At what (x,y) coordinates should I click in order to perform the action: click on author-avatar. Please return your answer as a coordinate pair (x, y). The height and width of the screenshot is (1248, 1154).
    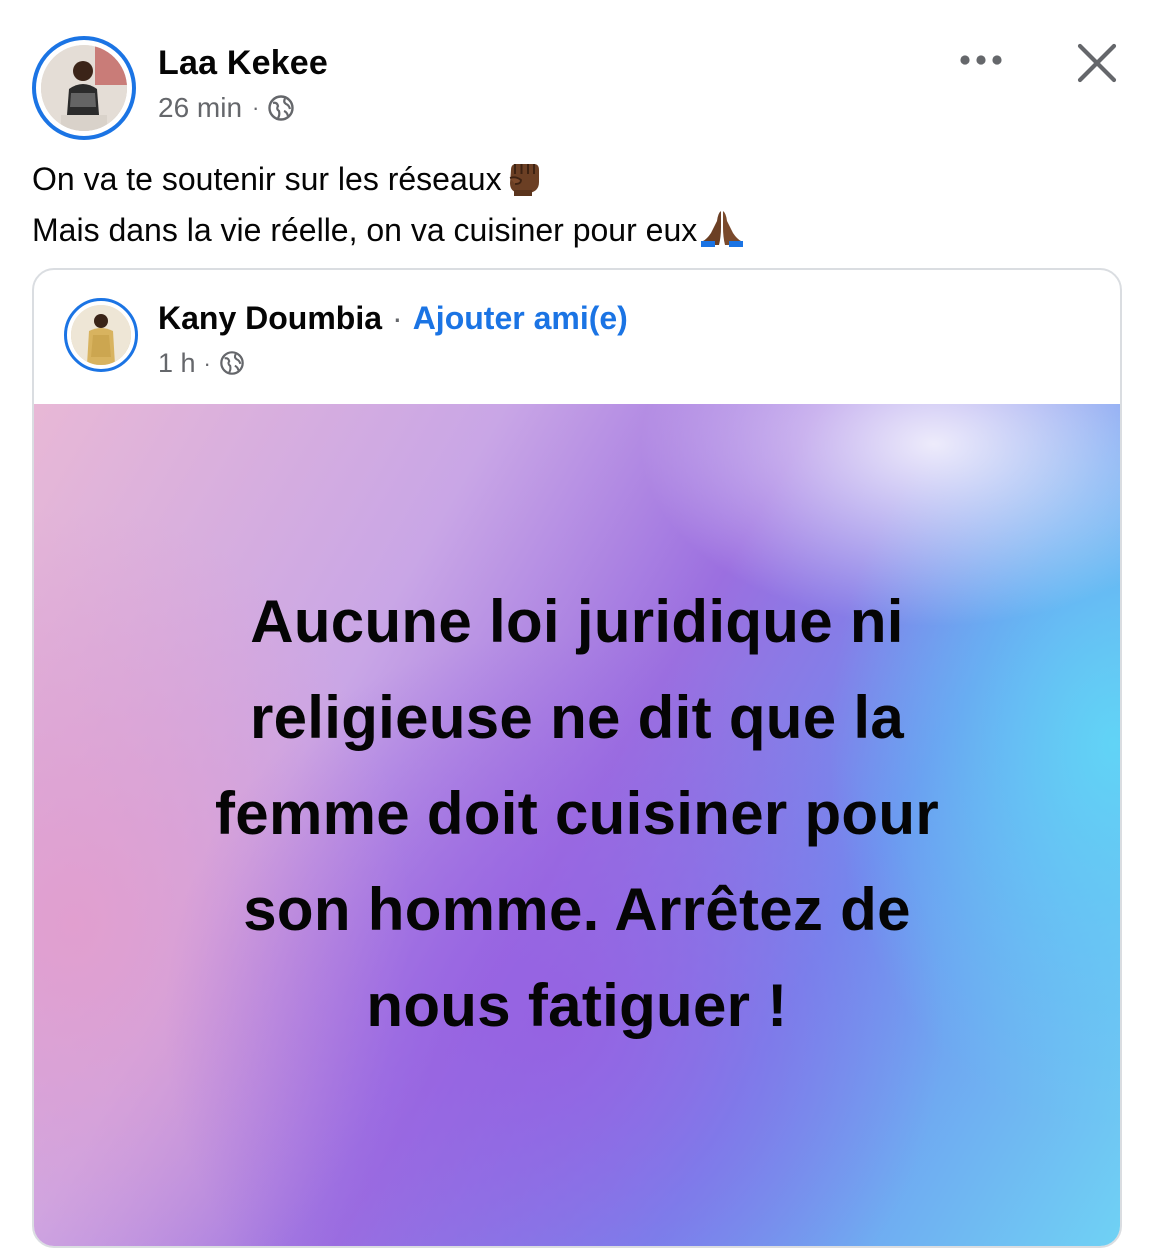
    Looking at the image, I should click on (84, 88).